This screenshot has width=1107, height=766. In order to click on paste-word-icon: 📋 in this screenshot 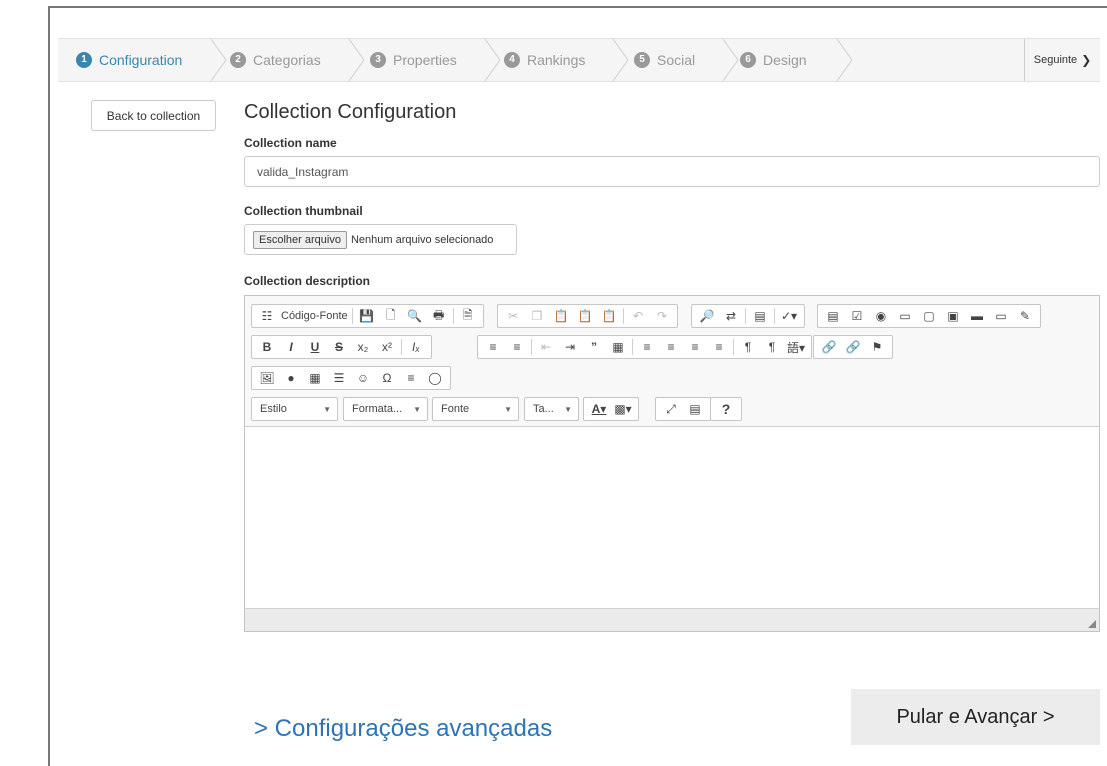, I will do `click(609, 316)`.